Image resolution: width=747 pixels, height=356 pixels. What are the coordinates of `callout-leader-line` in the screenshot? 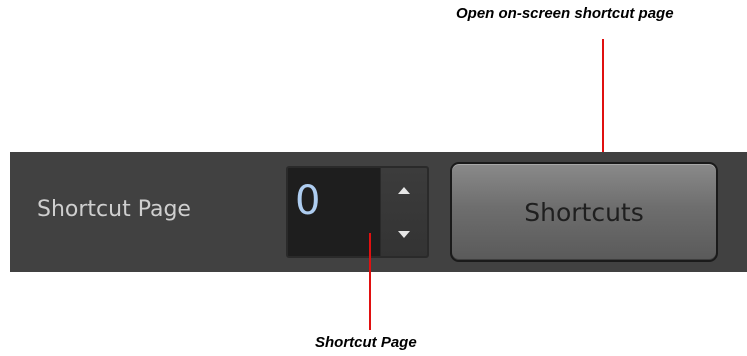 It's located at (370, 281).